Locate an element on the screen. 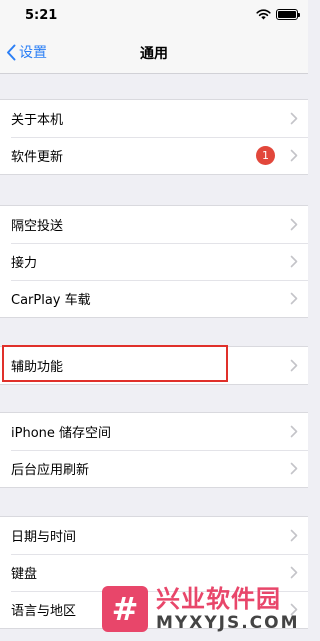 The image size is (320, 641). settings-row-handoff: 接力 is located at coordinates (154, 261).